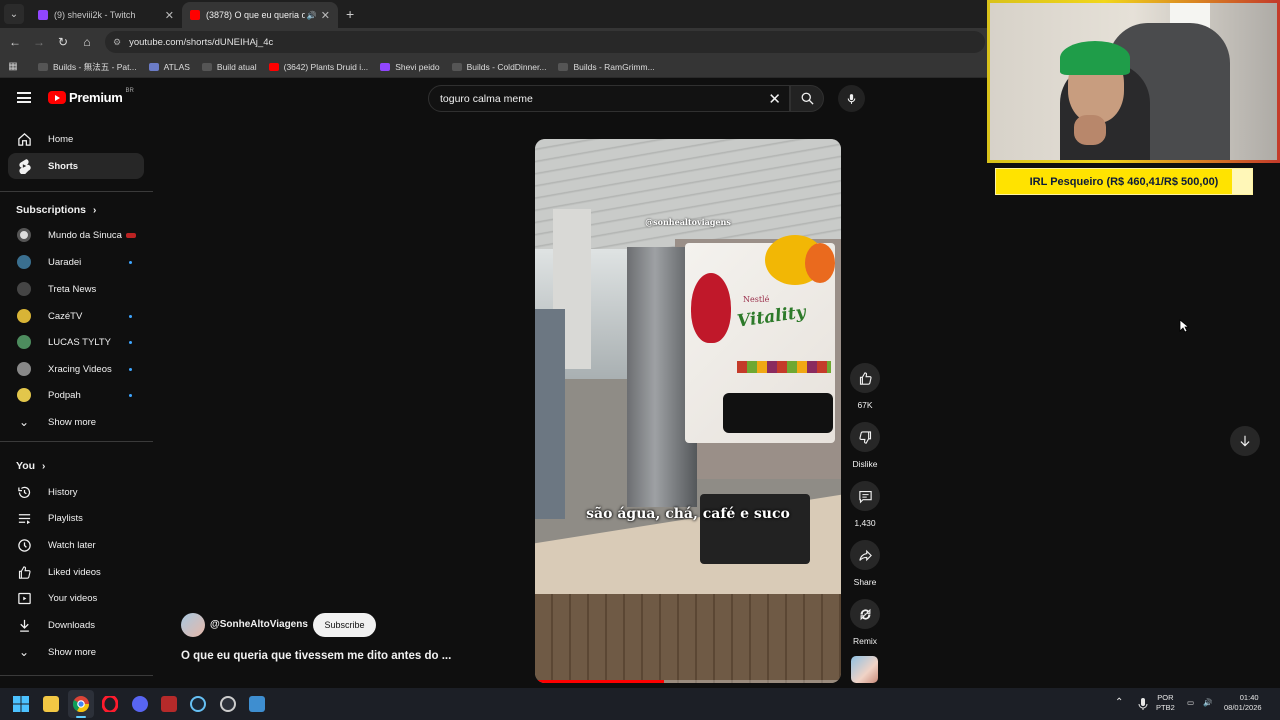 Image resolution: width=1280 pixels, height=720 pixels. What do you see at coordinates (609, 98) in the screenshot?
I see `search-input: toguro calma meme ✕` at bounding box center [609, 98].